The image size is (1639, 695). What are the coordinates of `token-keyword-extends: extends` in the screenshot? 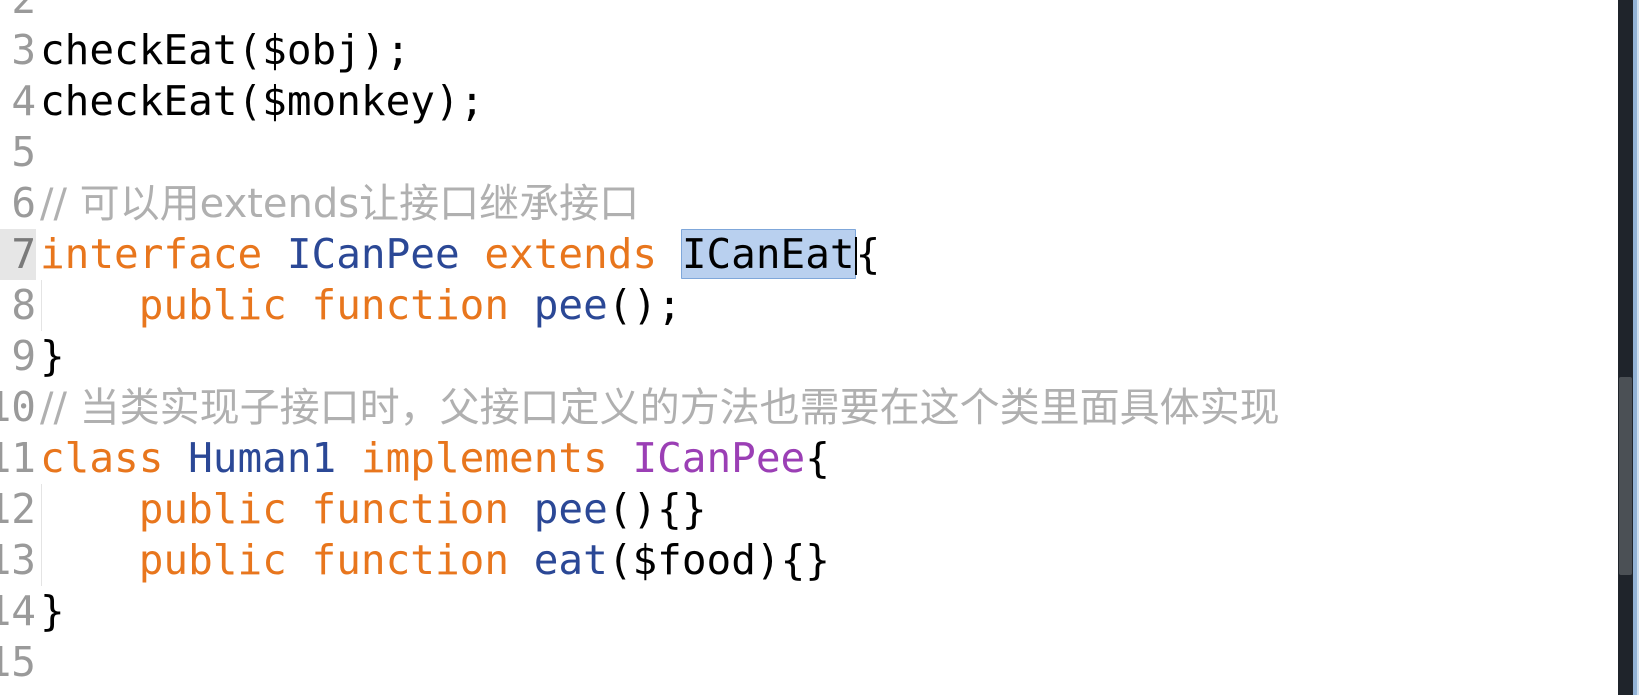 It's located at (570, 254).